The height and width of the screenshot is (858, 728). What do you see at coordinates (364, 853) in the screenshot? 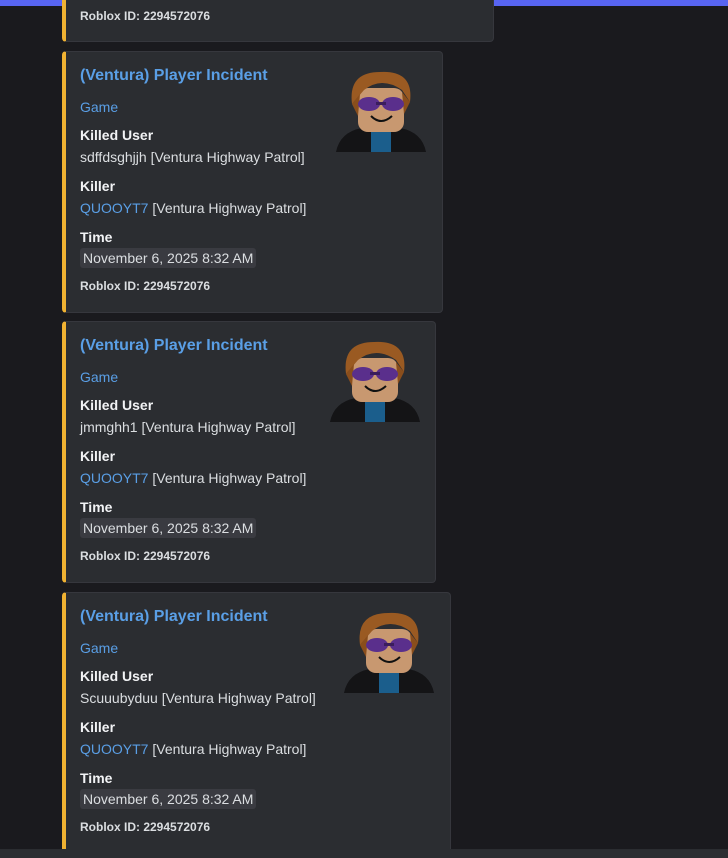
I see `composer-edge` at bounding box center [364, 853].